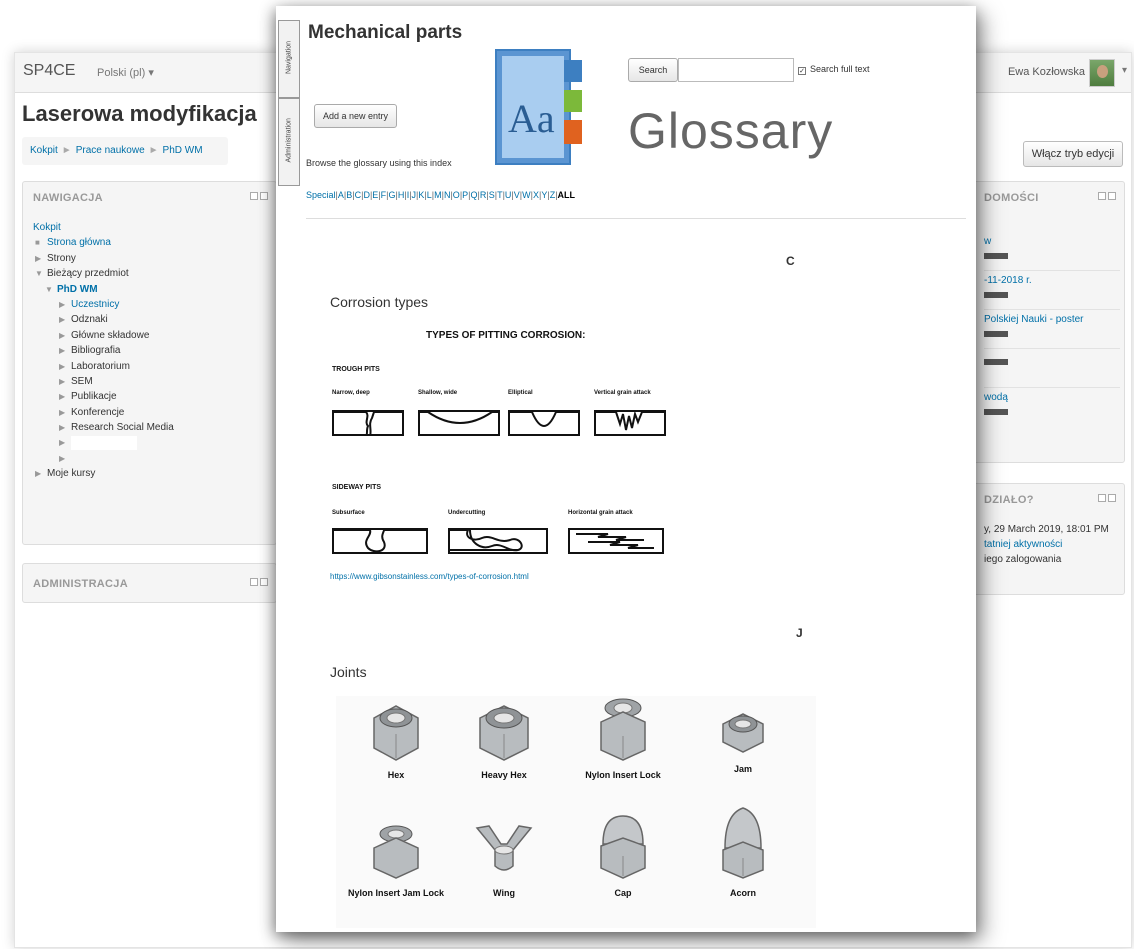 The image size is (1134, 949). Describe the element at coordinates (89, 320) in the screenshot. I see `nav-item-label: Odznaki` at that location.